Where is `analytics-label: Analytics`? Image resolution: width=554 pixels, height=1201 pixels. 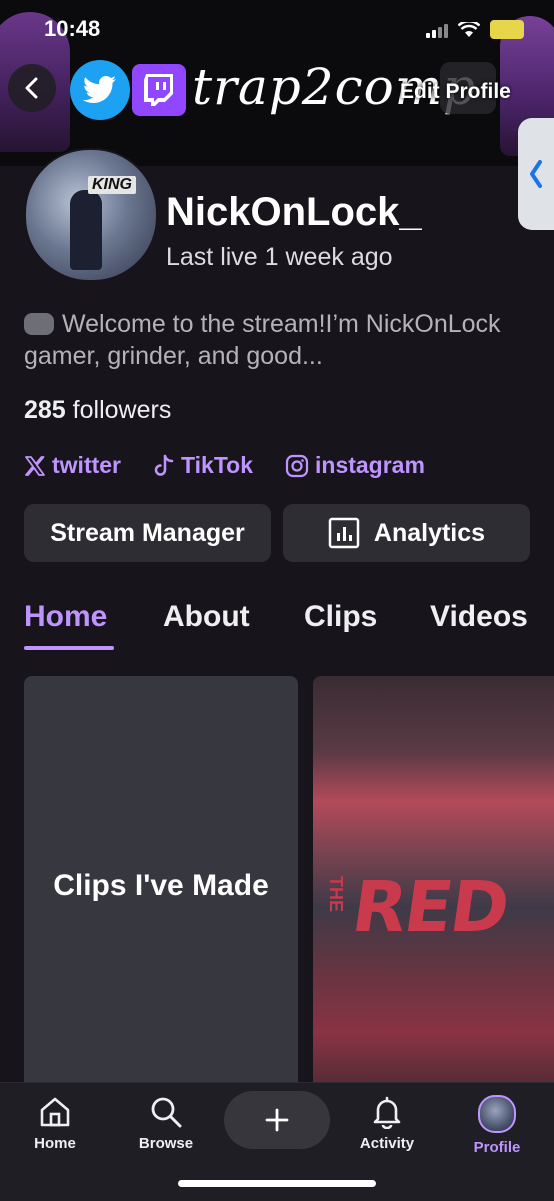
analytics-label: Analytics is located at coordinates (429, 532).